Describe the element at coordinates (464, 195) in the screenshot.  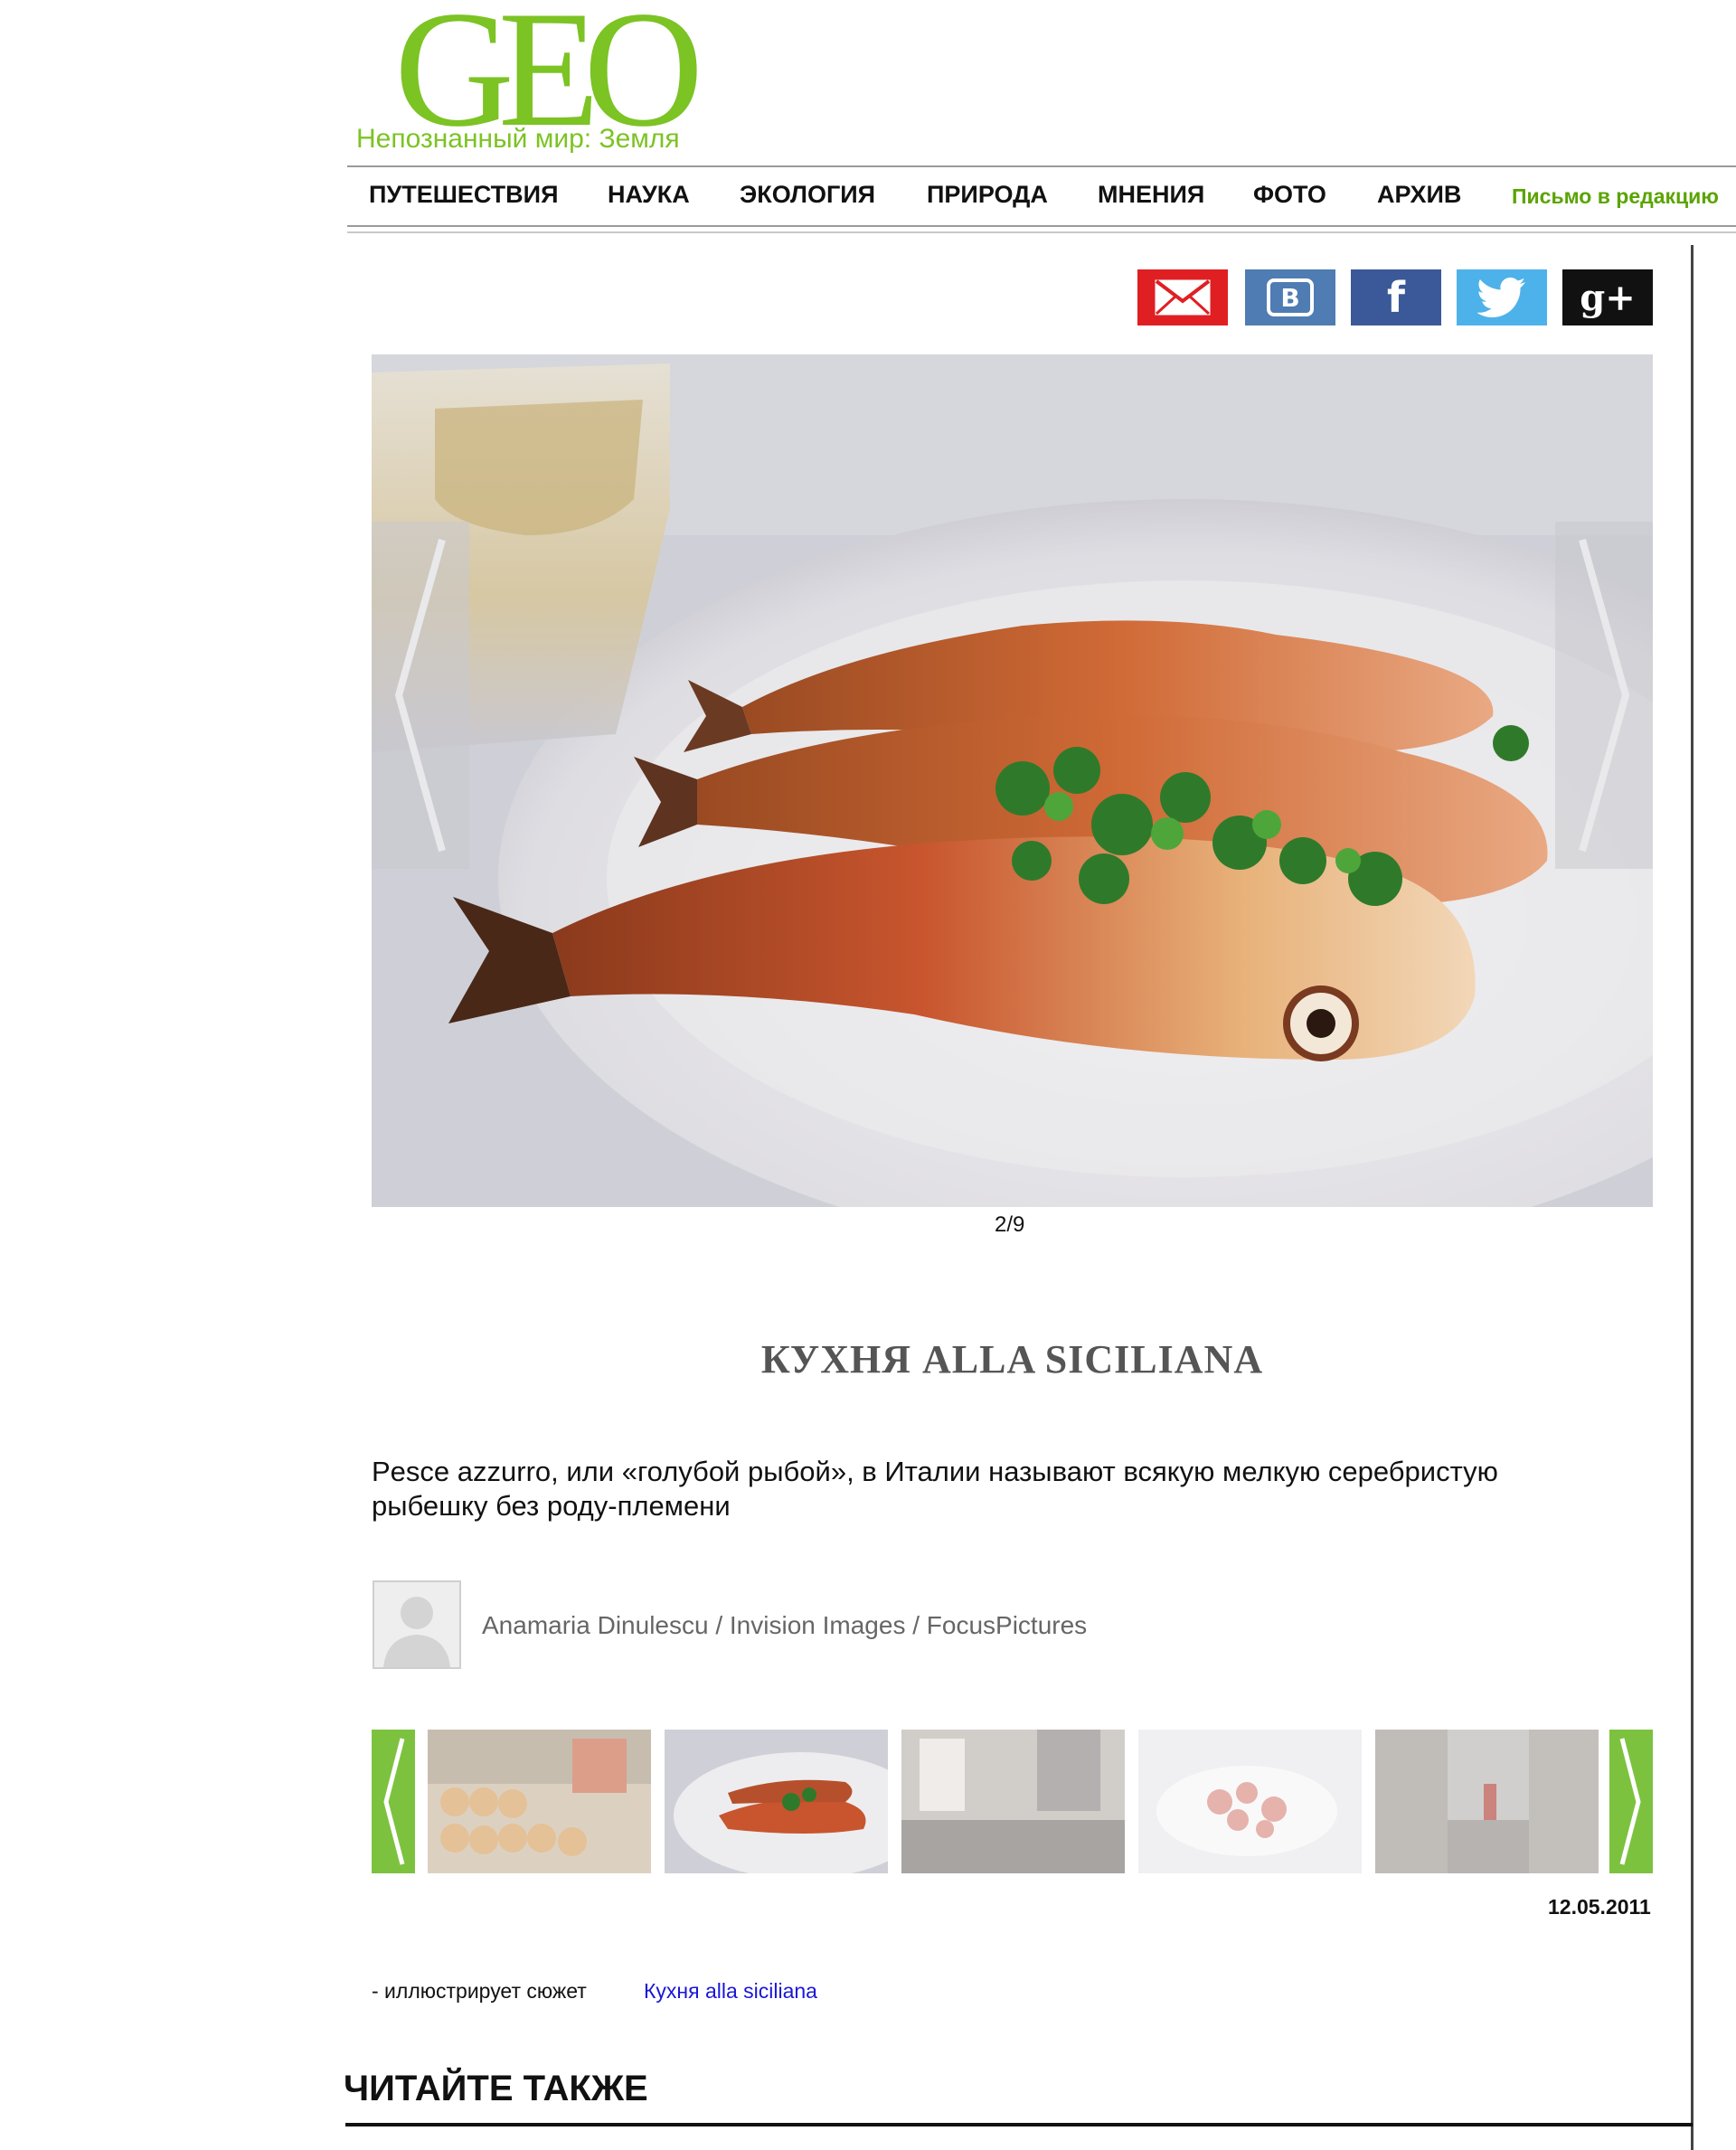
I see `nav-item-travel: ПУТЕШЕСТВИЯ` at that location.